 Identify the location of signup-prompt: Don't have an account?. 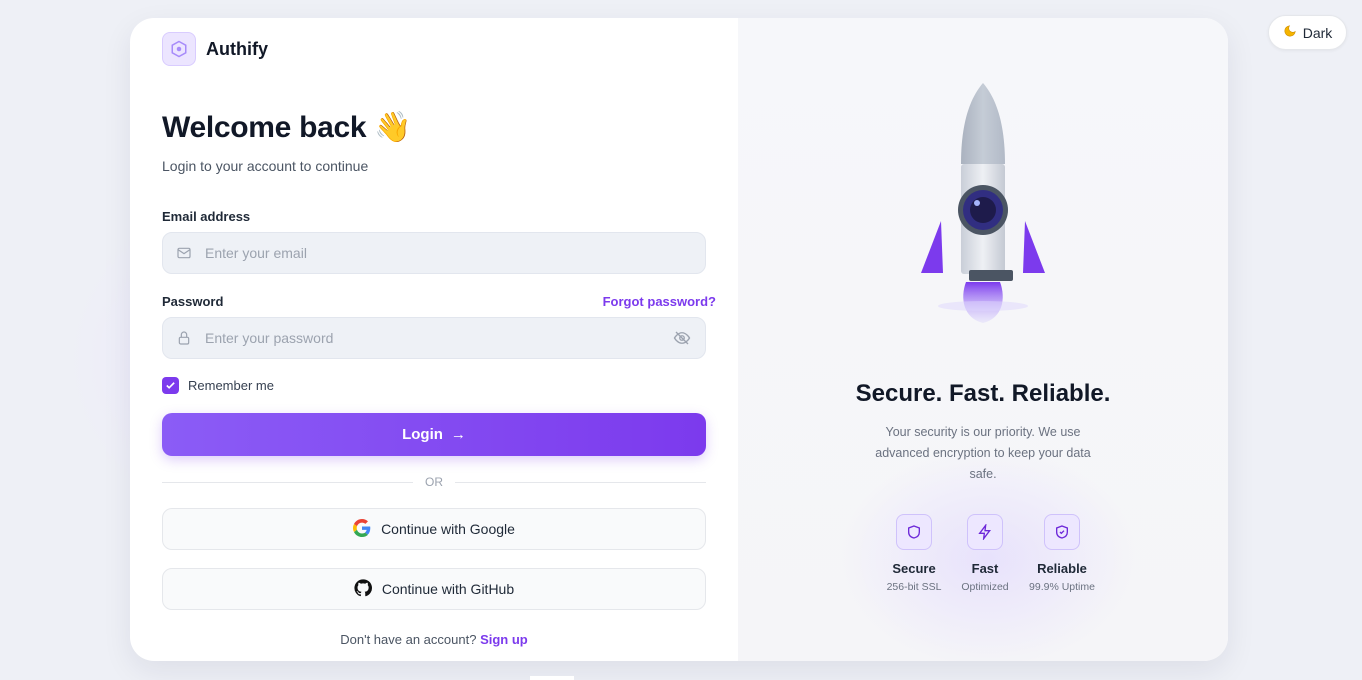
(408, 639).